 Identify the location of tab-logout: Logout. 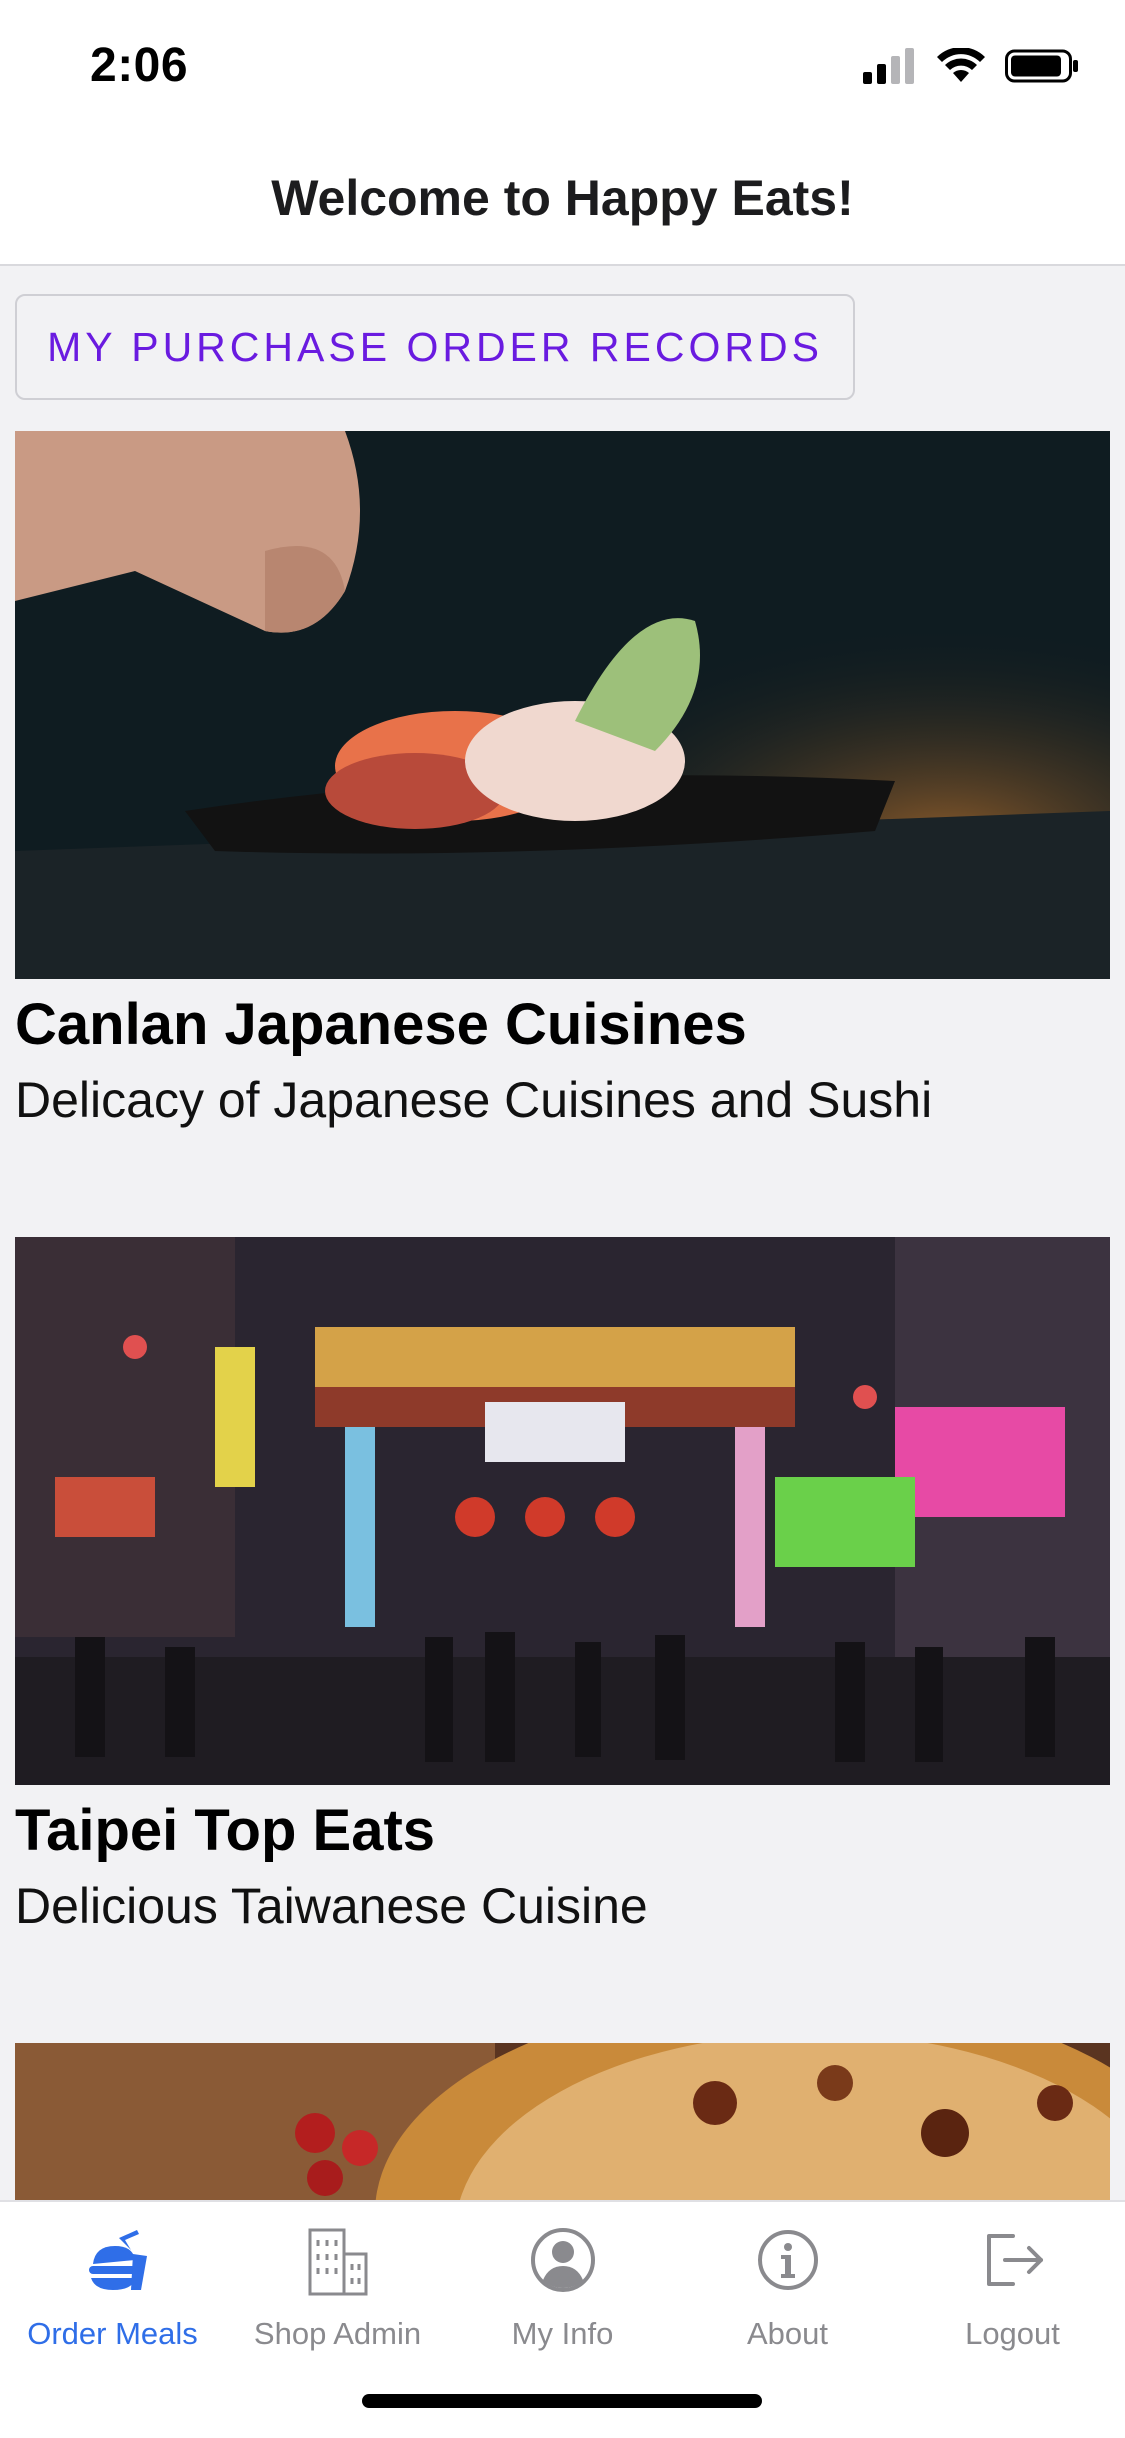
(1012, 2282).